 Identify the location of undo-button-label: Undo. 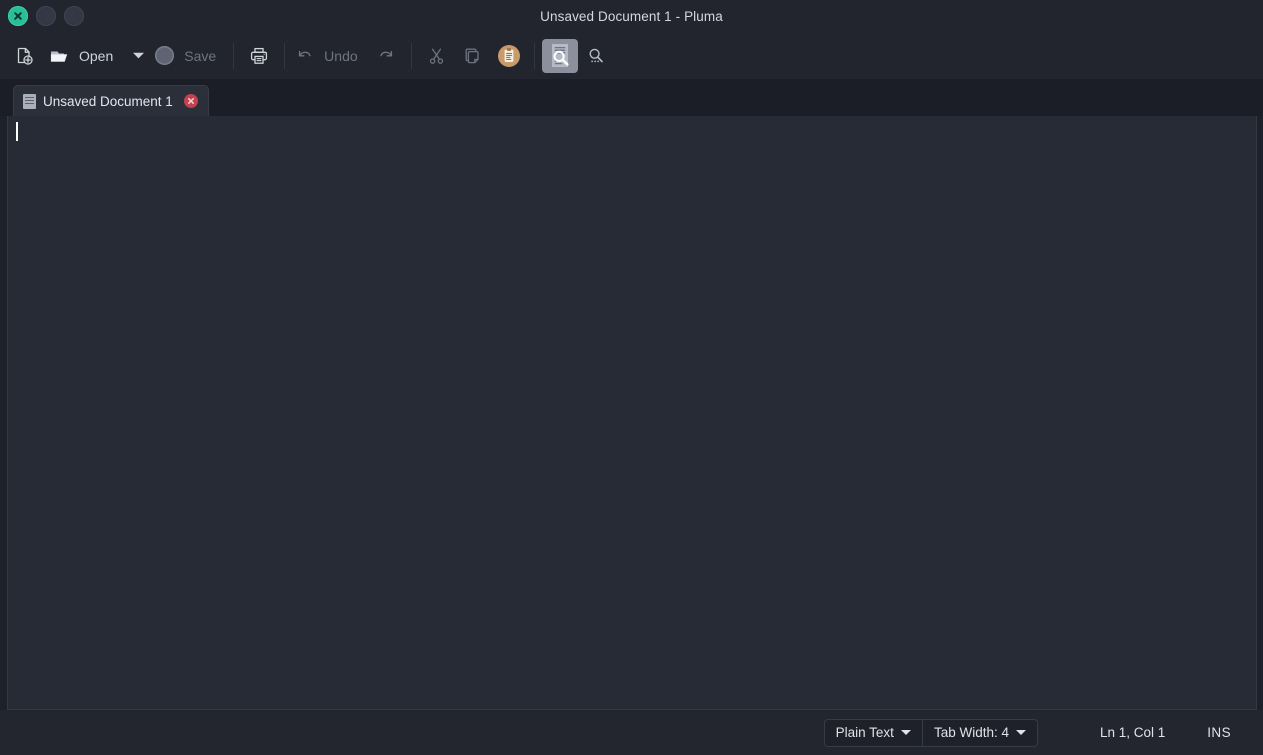
(341, 55).